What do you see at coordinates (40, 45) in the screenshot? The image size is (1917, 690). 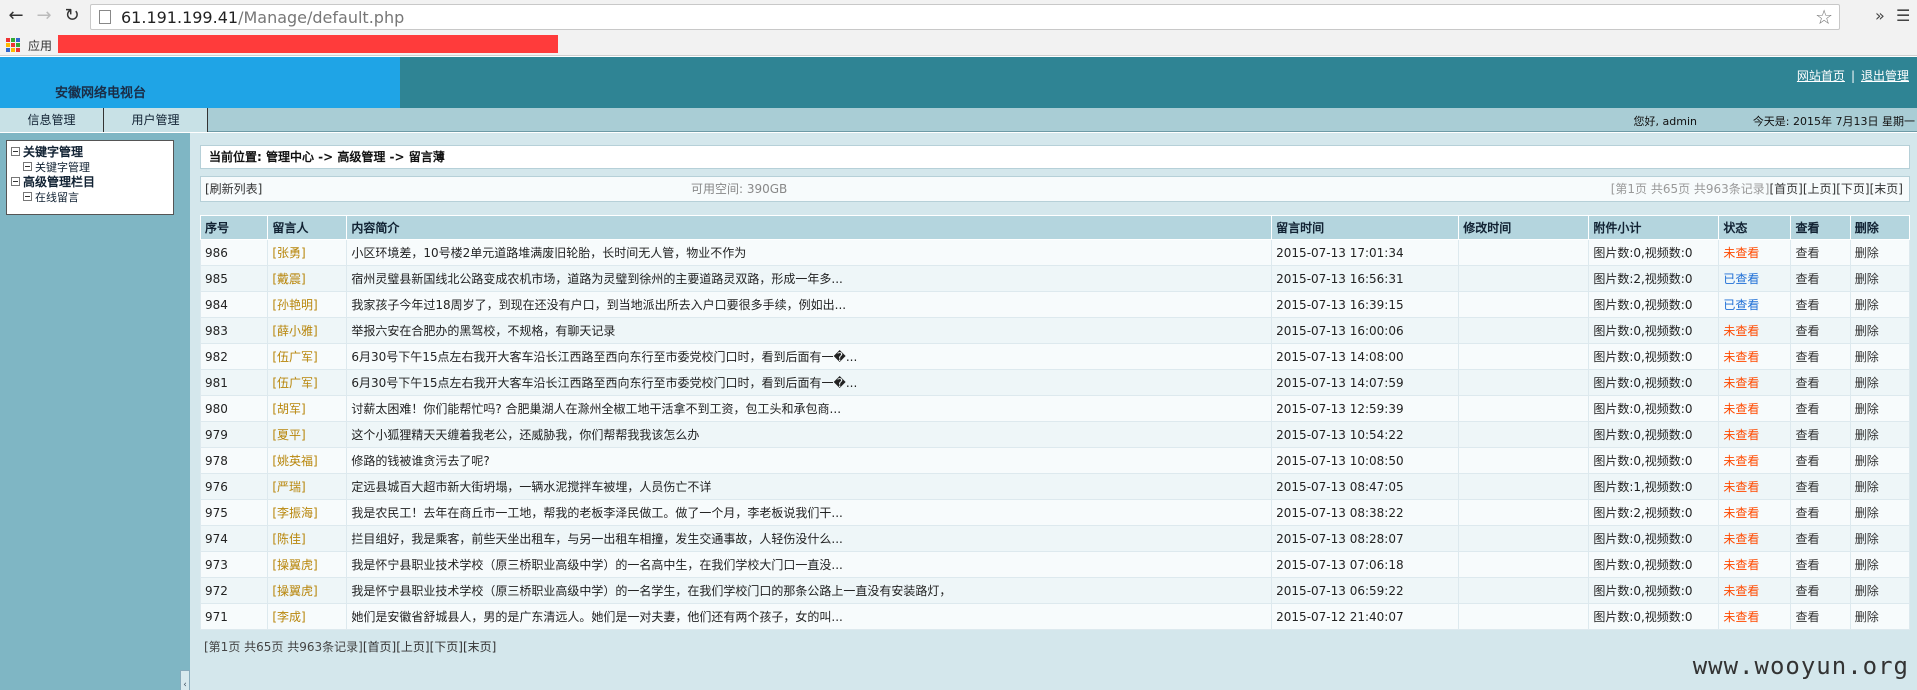 I see `apps-bookmark: 应用` at bounding box center [40, 45].